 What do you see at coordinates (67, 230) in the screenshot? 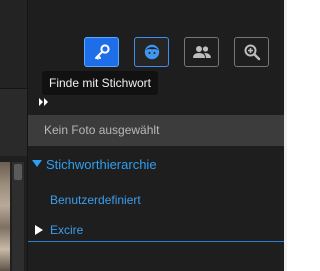
I see `tree-item-label: Excire` at bounding box center [67, 230].